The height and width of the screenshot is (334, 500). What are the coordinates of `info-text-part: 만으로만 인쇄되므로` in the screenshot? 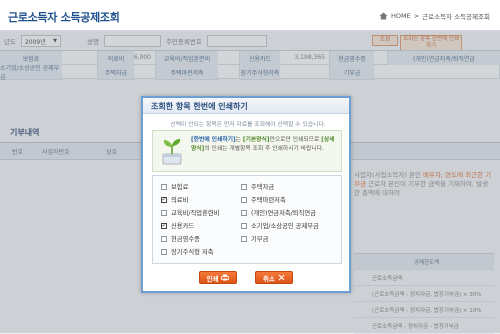 It's located at (295, 140).